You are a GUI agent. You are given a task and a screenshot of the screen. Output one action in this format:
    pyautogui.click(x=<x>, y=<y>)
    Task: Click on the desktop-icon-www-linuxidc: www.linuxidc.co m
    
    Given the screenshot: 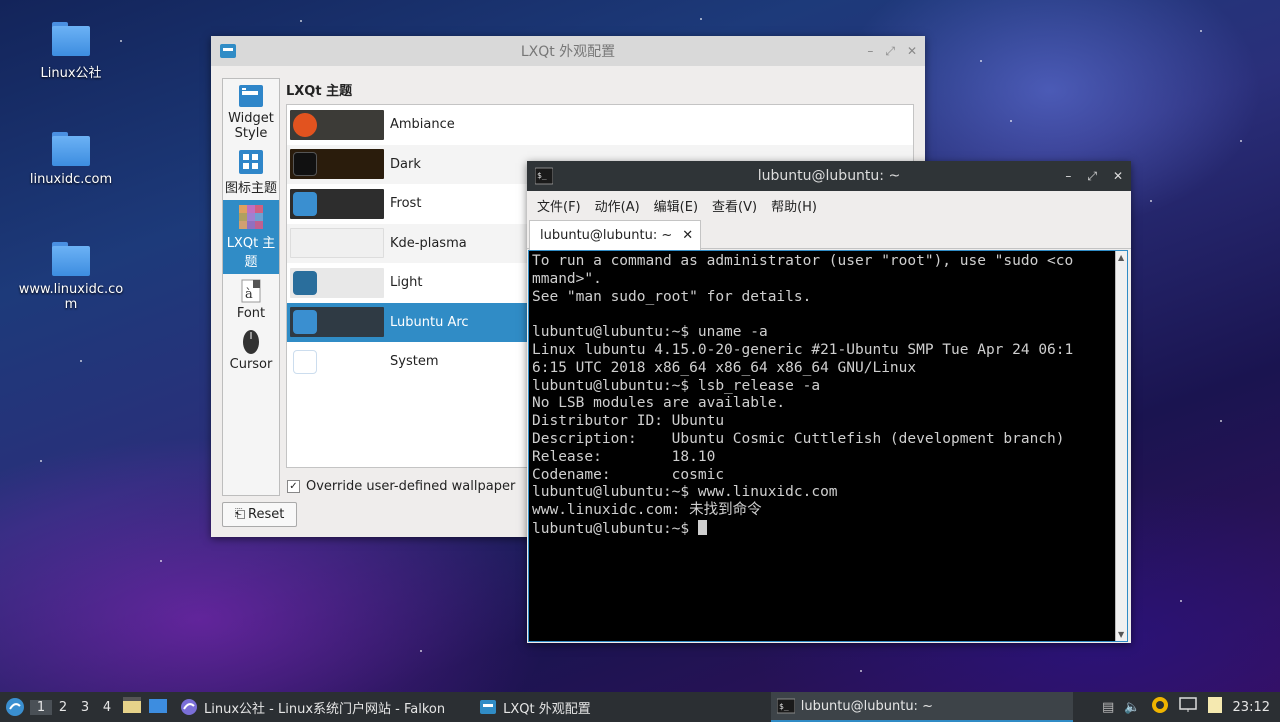 What is the action you would take?
    pyautogui.click(x=71, y=277)
    